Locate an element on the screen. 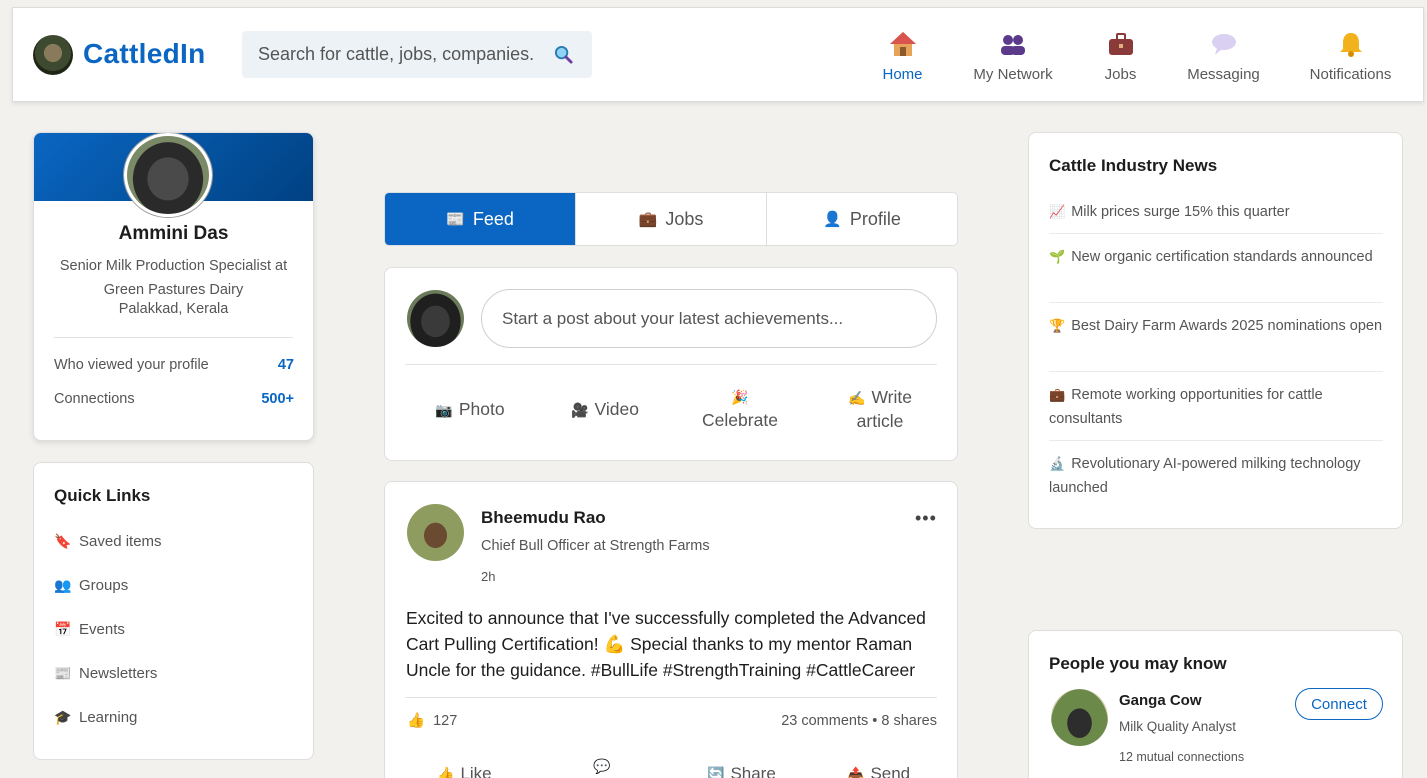  writing-hand-icon: ✍️ is located at coordinates (857, 398).